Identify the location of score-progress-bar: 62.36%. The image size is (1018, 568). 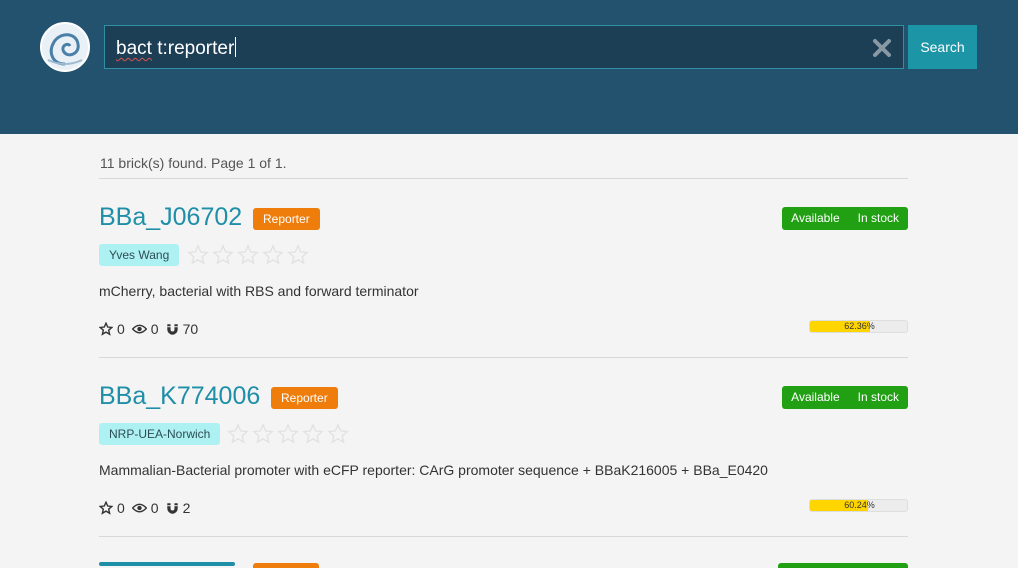
(858, 326).